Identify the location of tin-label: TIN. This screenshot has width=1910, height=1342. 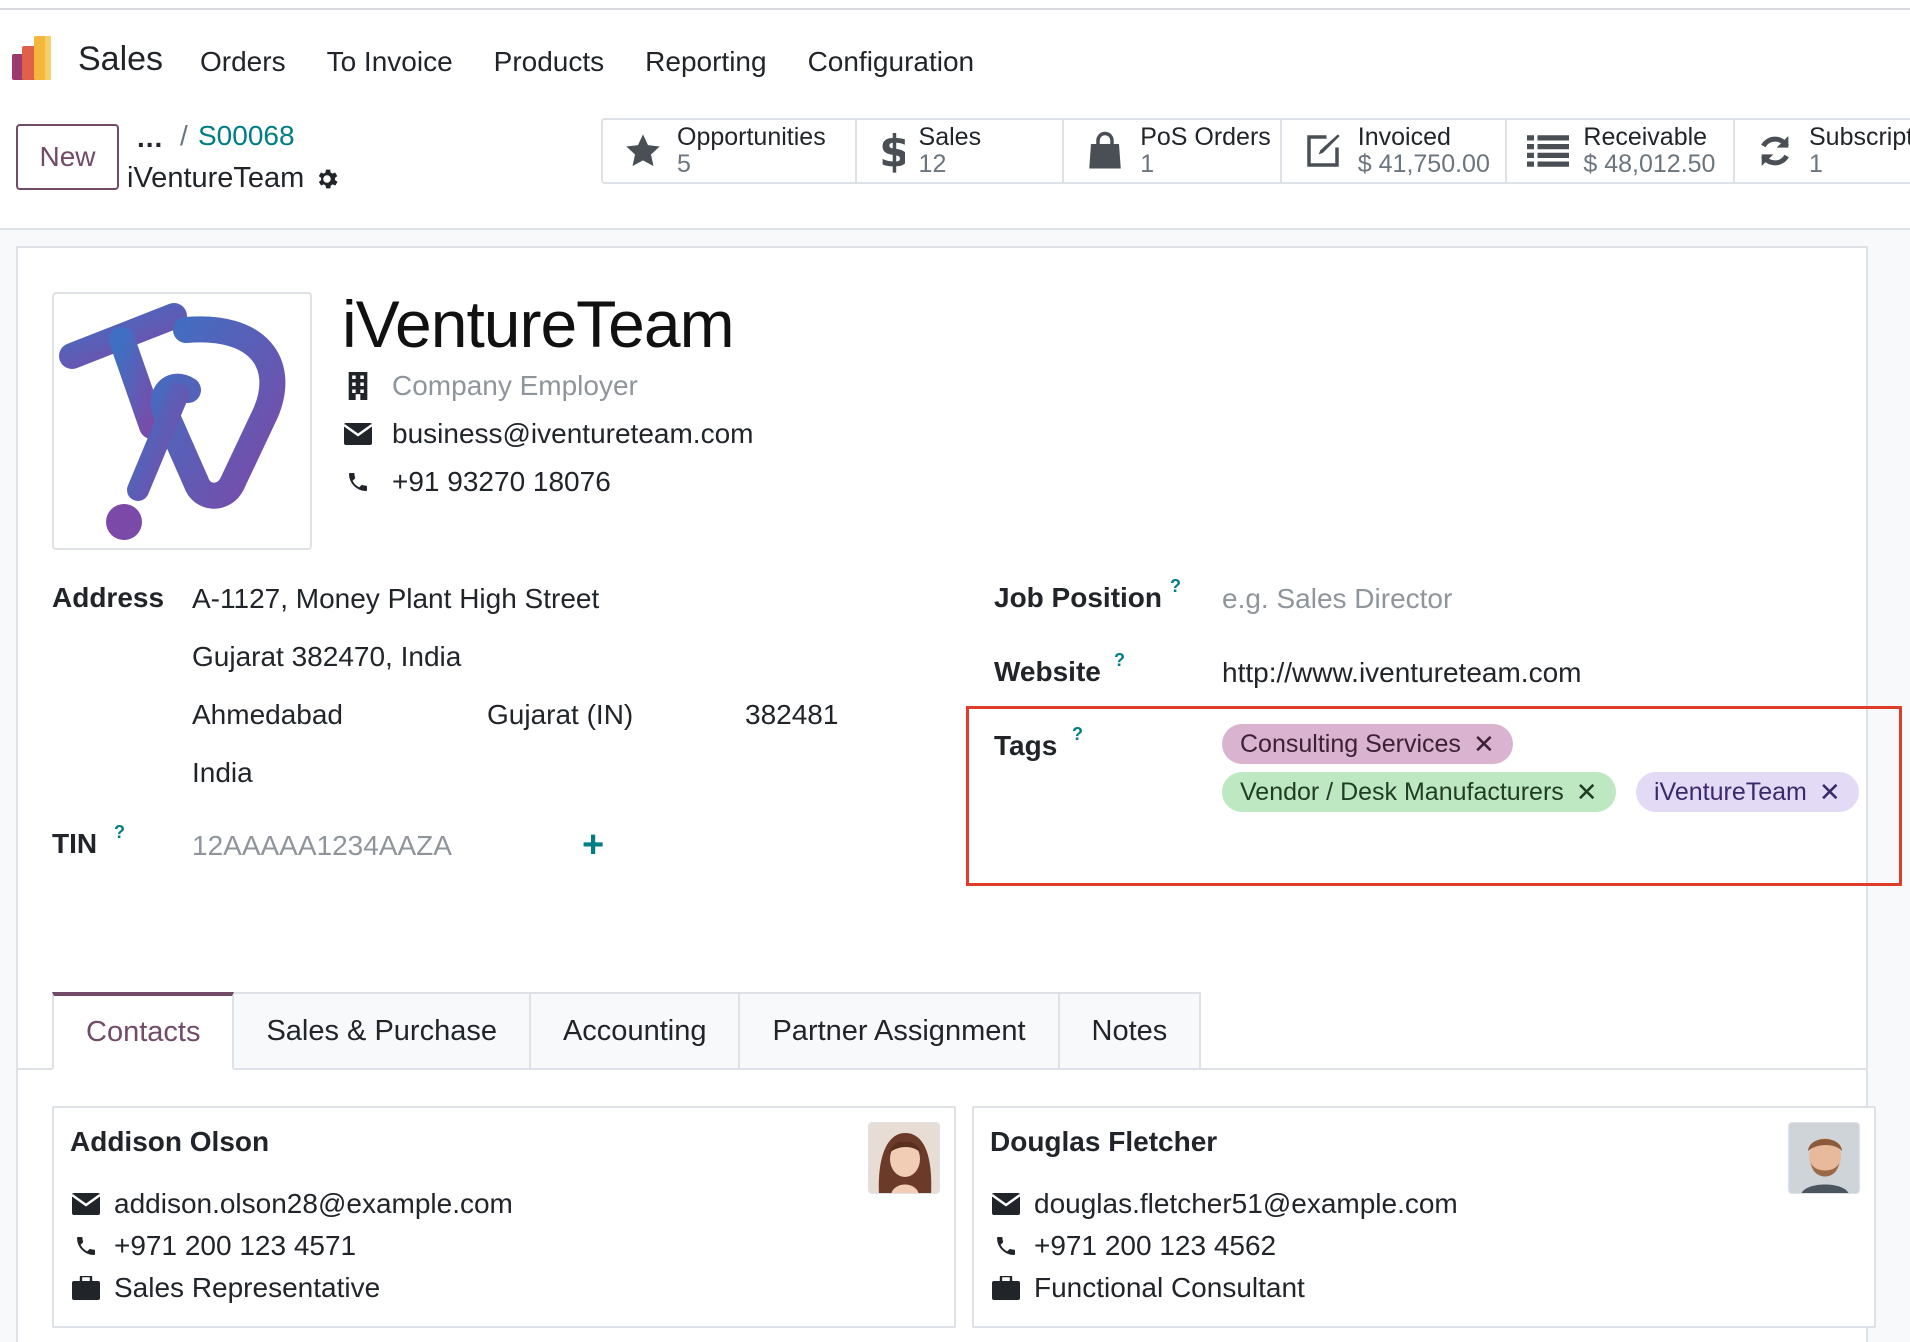
(75, 843).